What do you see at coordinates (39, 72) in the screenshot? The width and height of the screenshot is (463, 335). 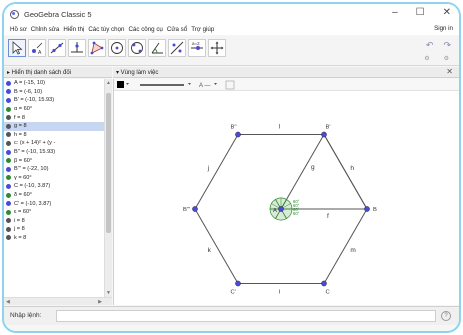 I see `algebra-view-title: ▸ Hiển thị danh sách đối` at bounding box center [39, 72].